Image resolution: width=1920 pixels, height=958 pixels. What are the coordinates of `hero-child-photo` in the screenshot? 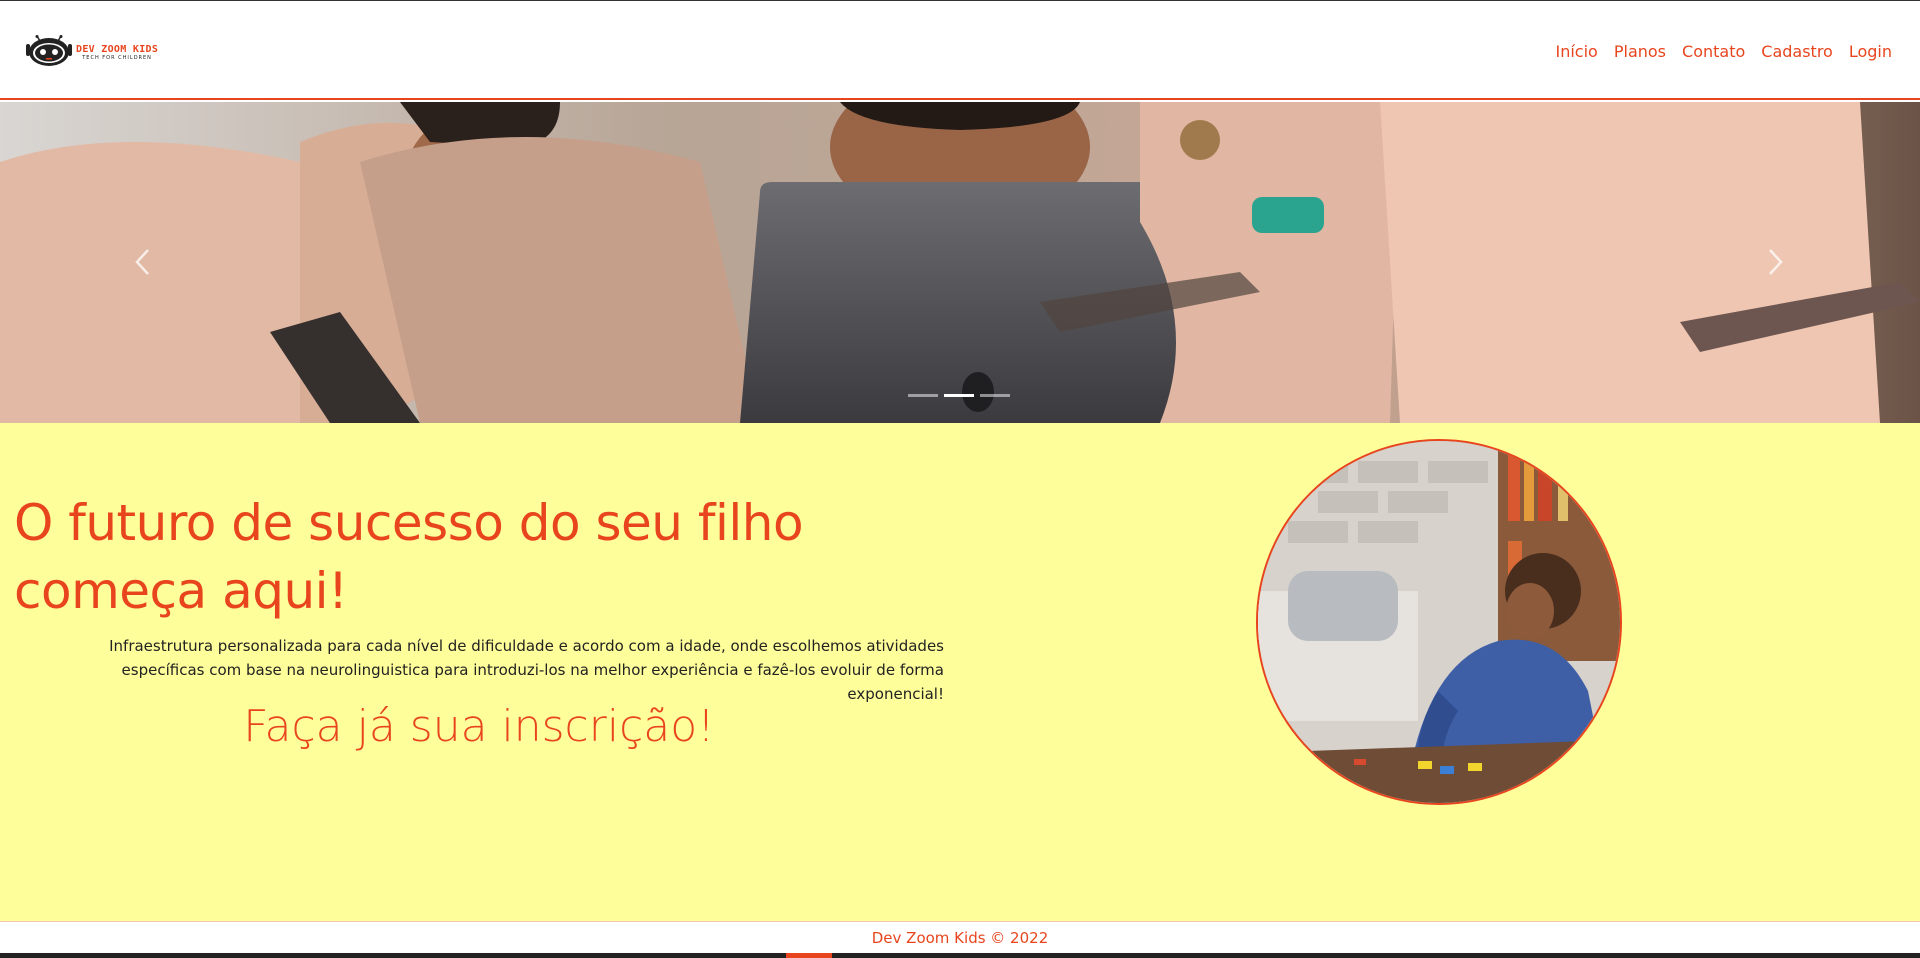 It's located at (1439, 622).